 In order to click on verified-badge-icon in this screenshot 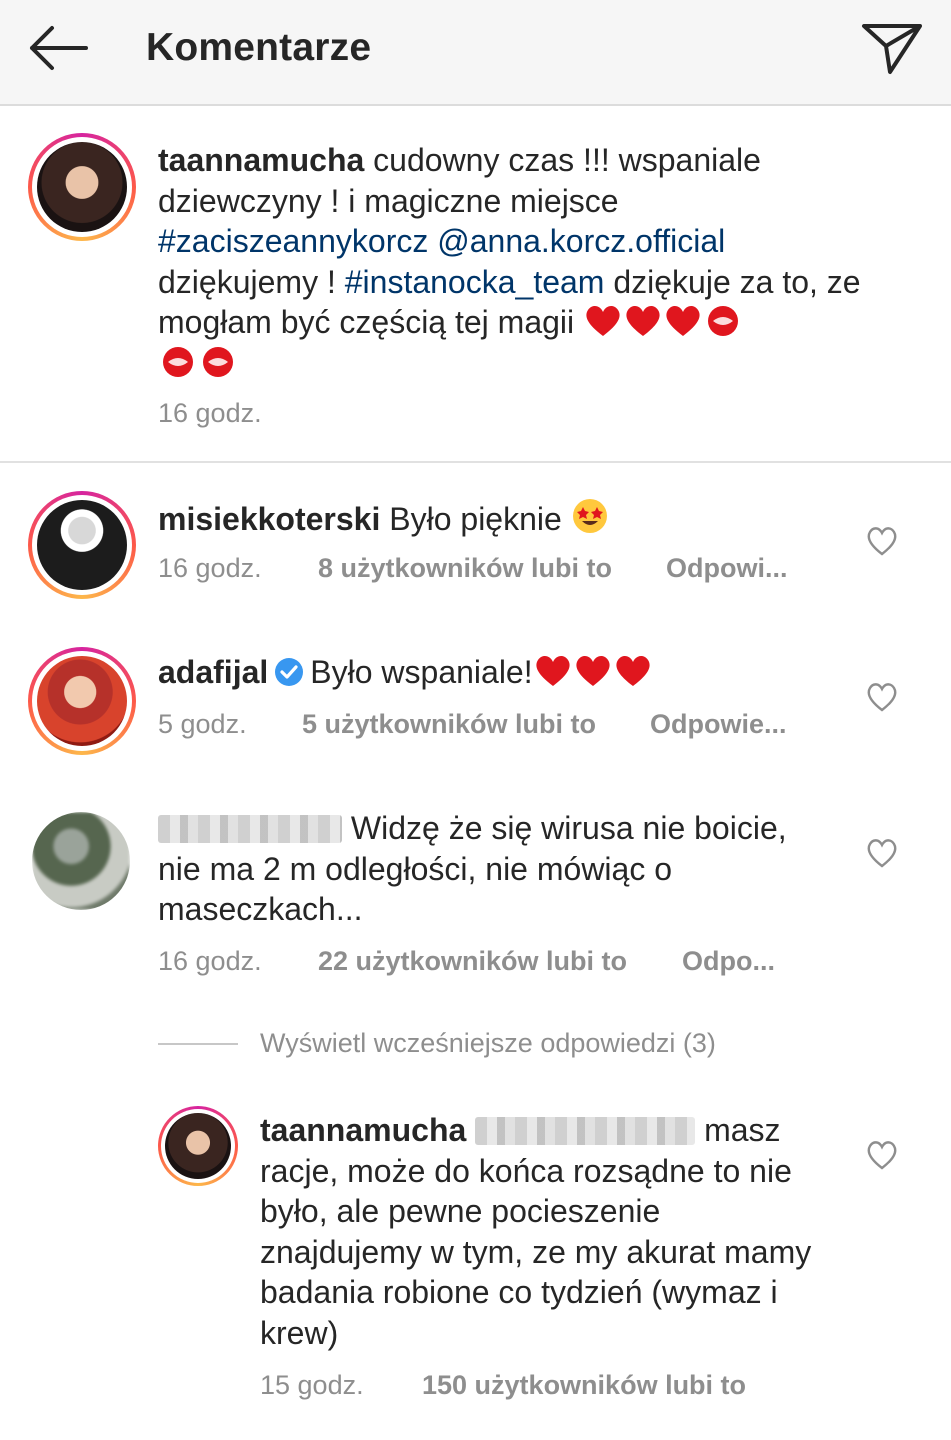, I will do `click(289, 672)`.